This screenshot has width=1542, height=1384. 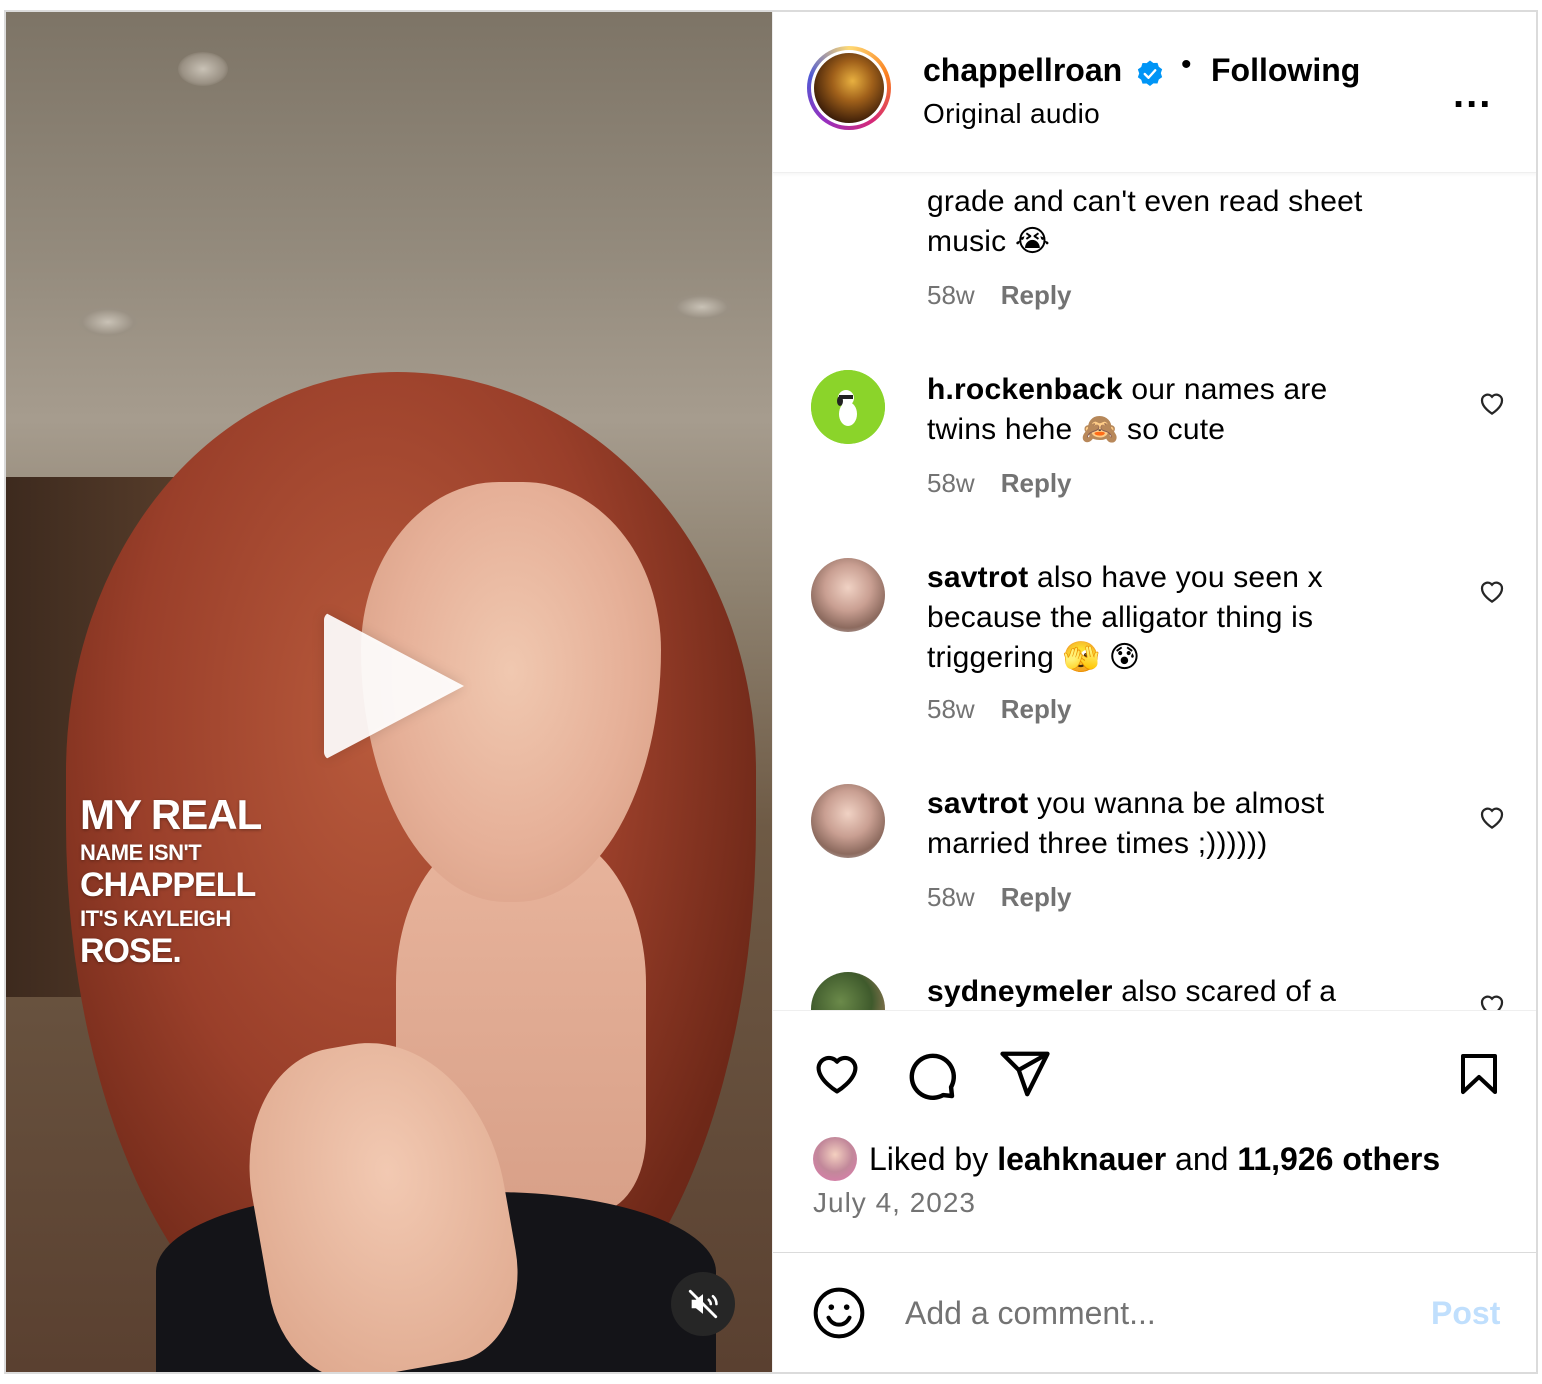 I want to click on comment-line: triggering 🫣 😰, so click(x=1034, y=657).